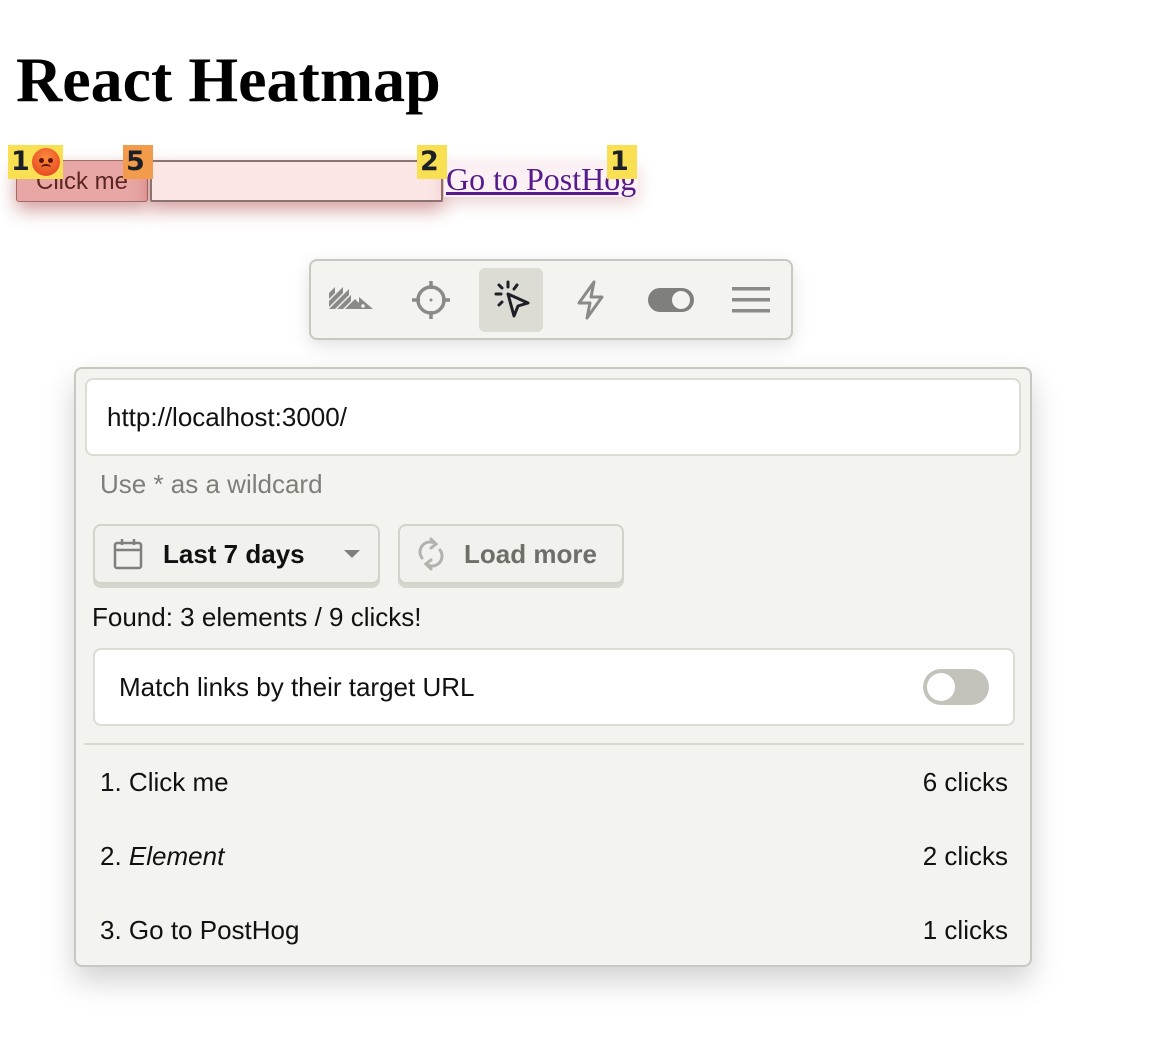 This screenshot has height=1040, width=1166. Describe the element at coordinates (530, 553) in the screenshot. I see `load-more-label: Load more` at that location.